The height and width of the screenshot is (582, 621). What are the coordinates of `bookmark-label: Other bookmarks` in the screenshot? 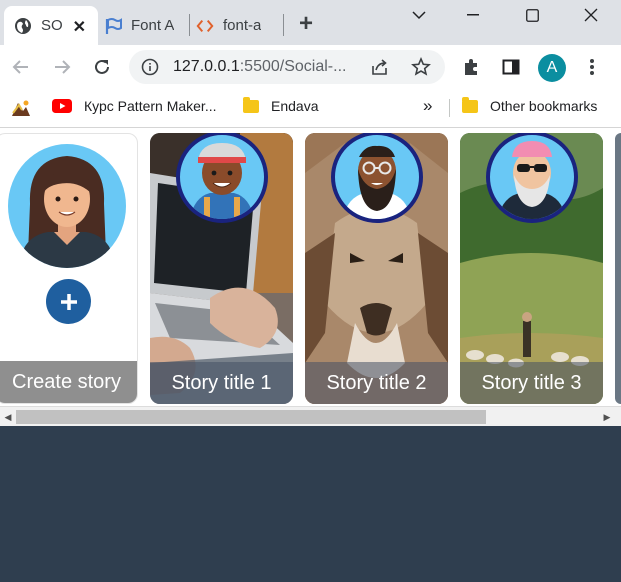 It's located at (544, 106).